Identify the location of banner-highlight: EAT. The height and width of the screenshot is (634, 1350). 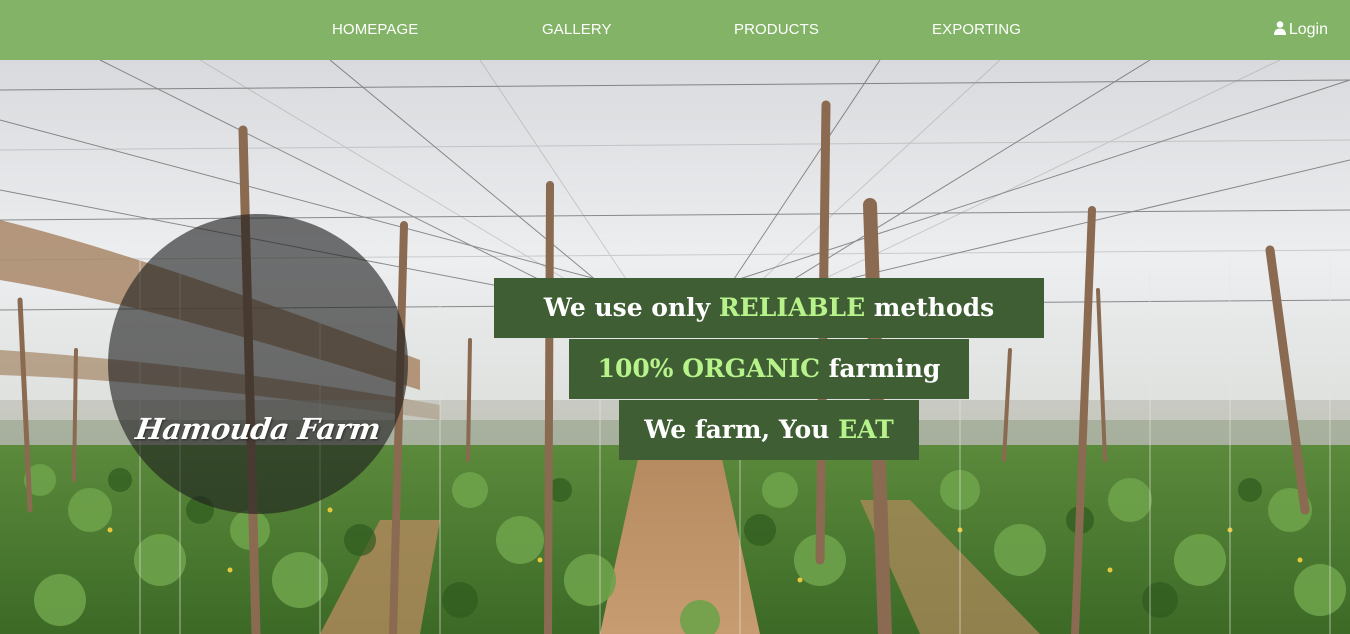
(866, 429).